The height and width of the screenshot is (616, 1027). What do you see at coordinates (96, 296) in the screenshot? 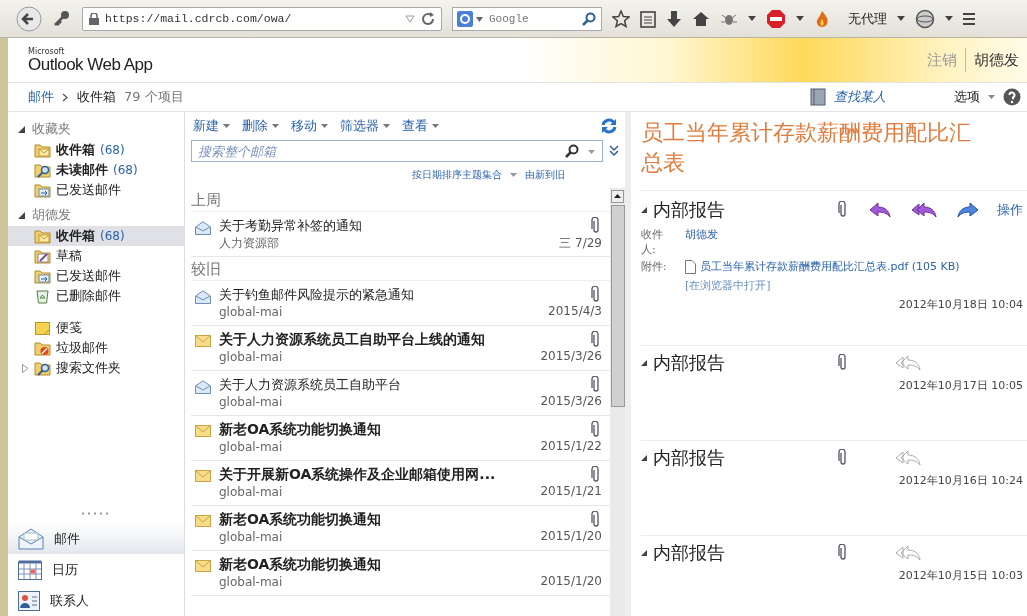
I see `folder-item: 已删除邮件` at bounding box center [96, 296].